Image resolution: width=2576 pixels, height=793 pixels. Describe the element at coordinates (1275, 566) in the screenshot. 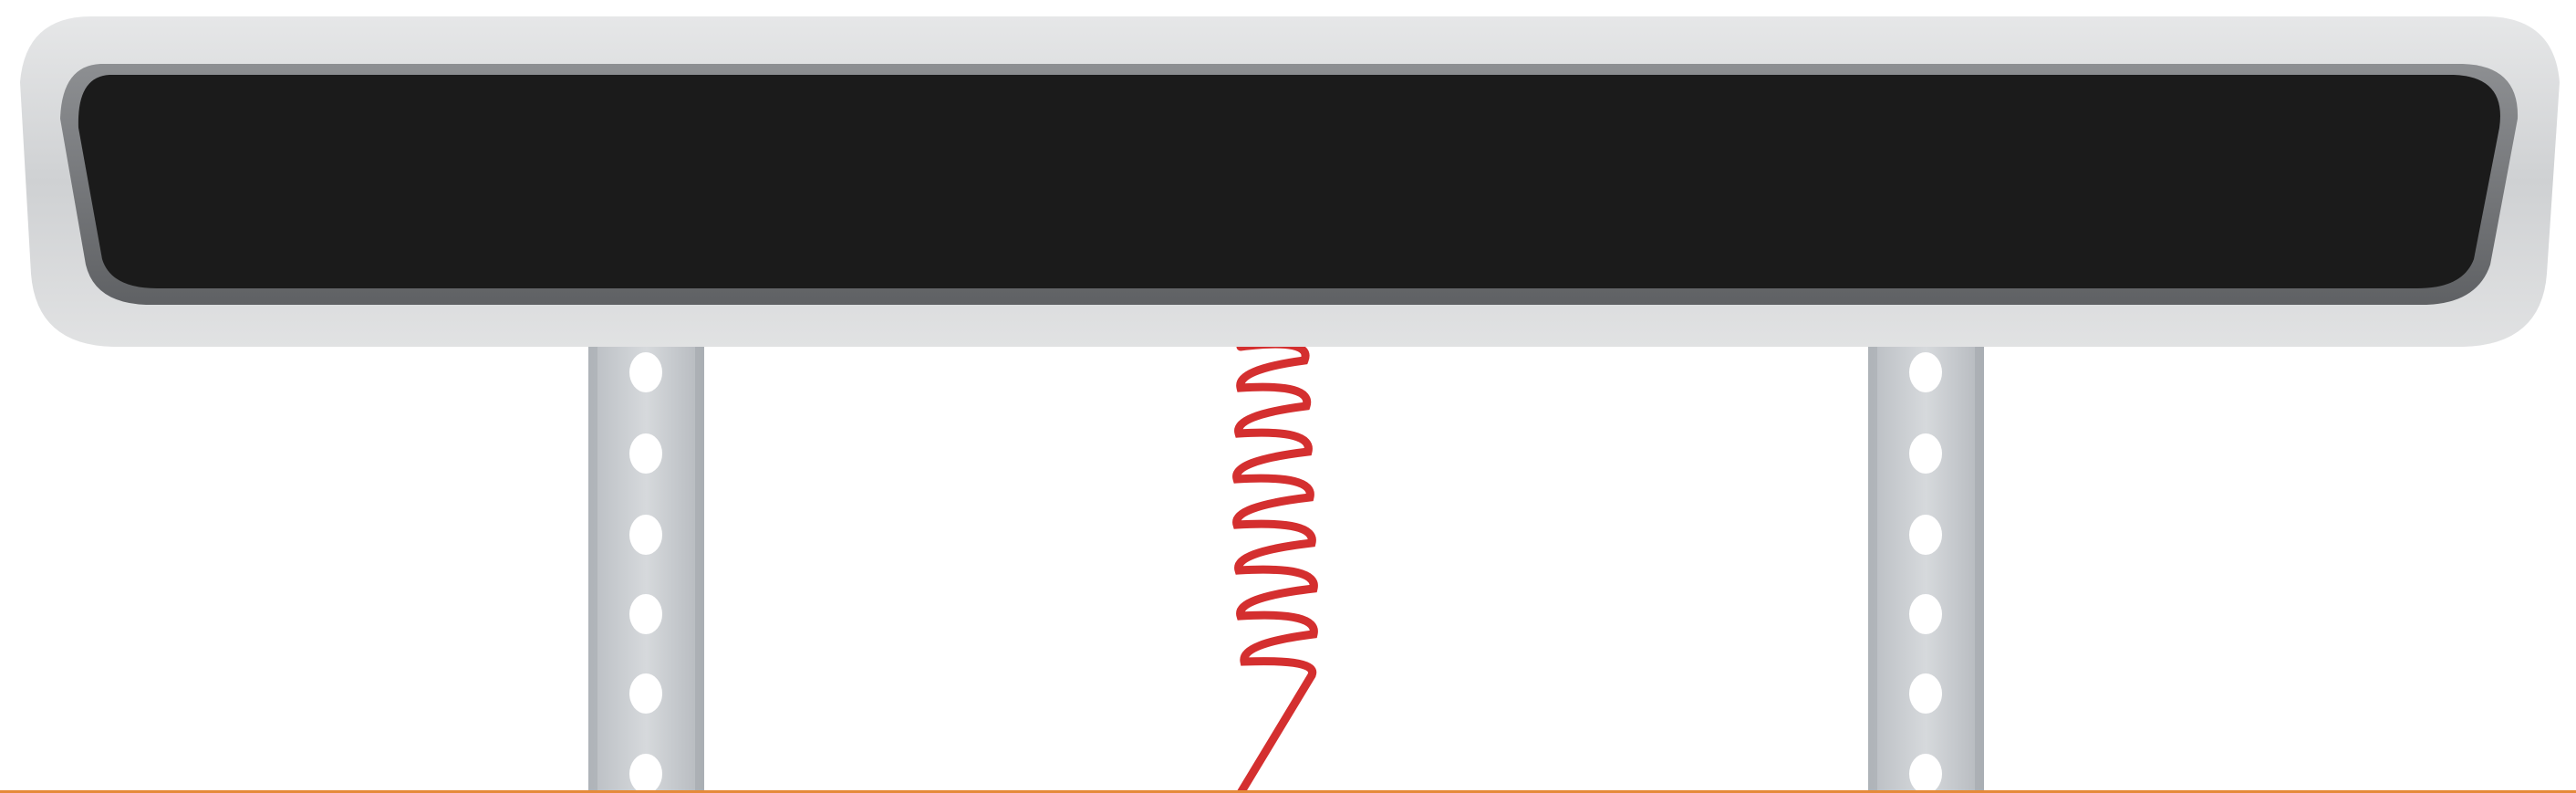

I see `coiled-cable` at that location.